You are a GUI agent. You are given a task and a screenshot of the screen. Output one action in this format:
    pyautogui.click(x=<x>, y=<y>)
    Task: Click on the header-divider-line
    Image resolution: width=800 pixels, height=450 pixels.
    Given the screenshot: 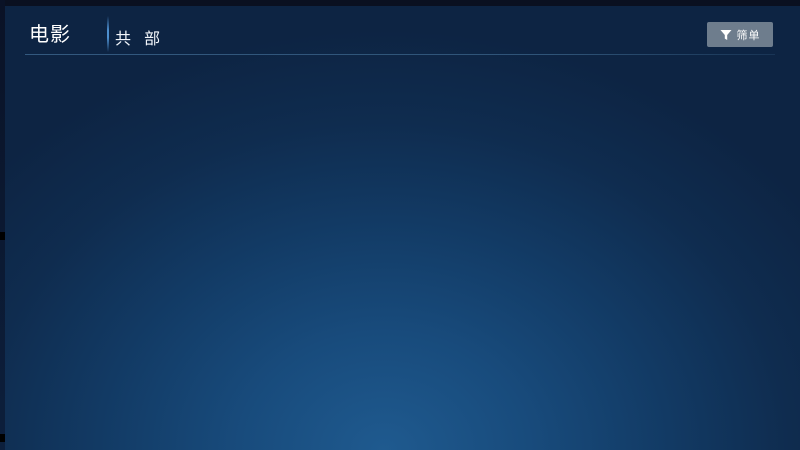 What is the action you would take?
    pyautogui.click(x=400, y=54)
    